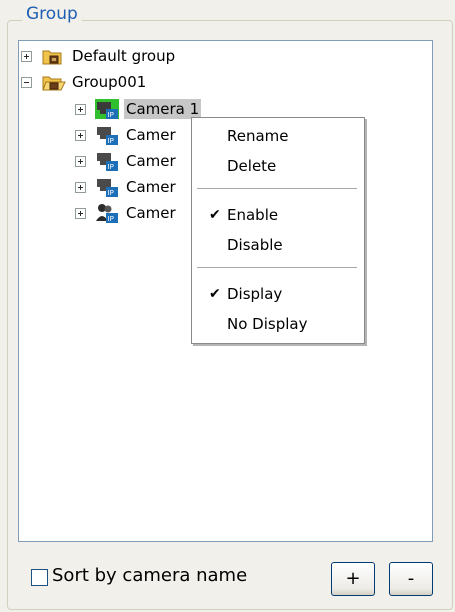 Image resolution: width=455 pixels, height=612 pixels. I want to click on menu-item-label: Rename, so click(258, 136).